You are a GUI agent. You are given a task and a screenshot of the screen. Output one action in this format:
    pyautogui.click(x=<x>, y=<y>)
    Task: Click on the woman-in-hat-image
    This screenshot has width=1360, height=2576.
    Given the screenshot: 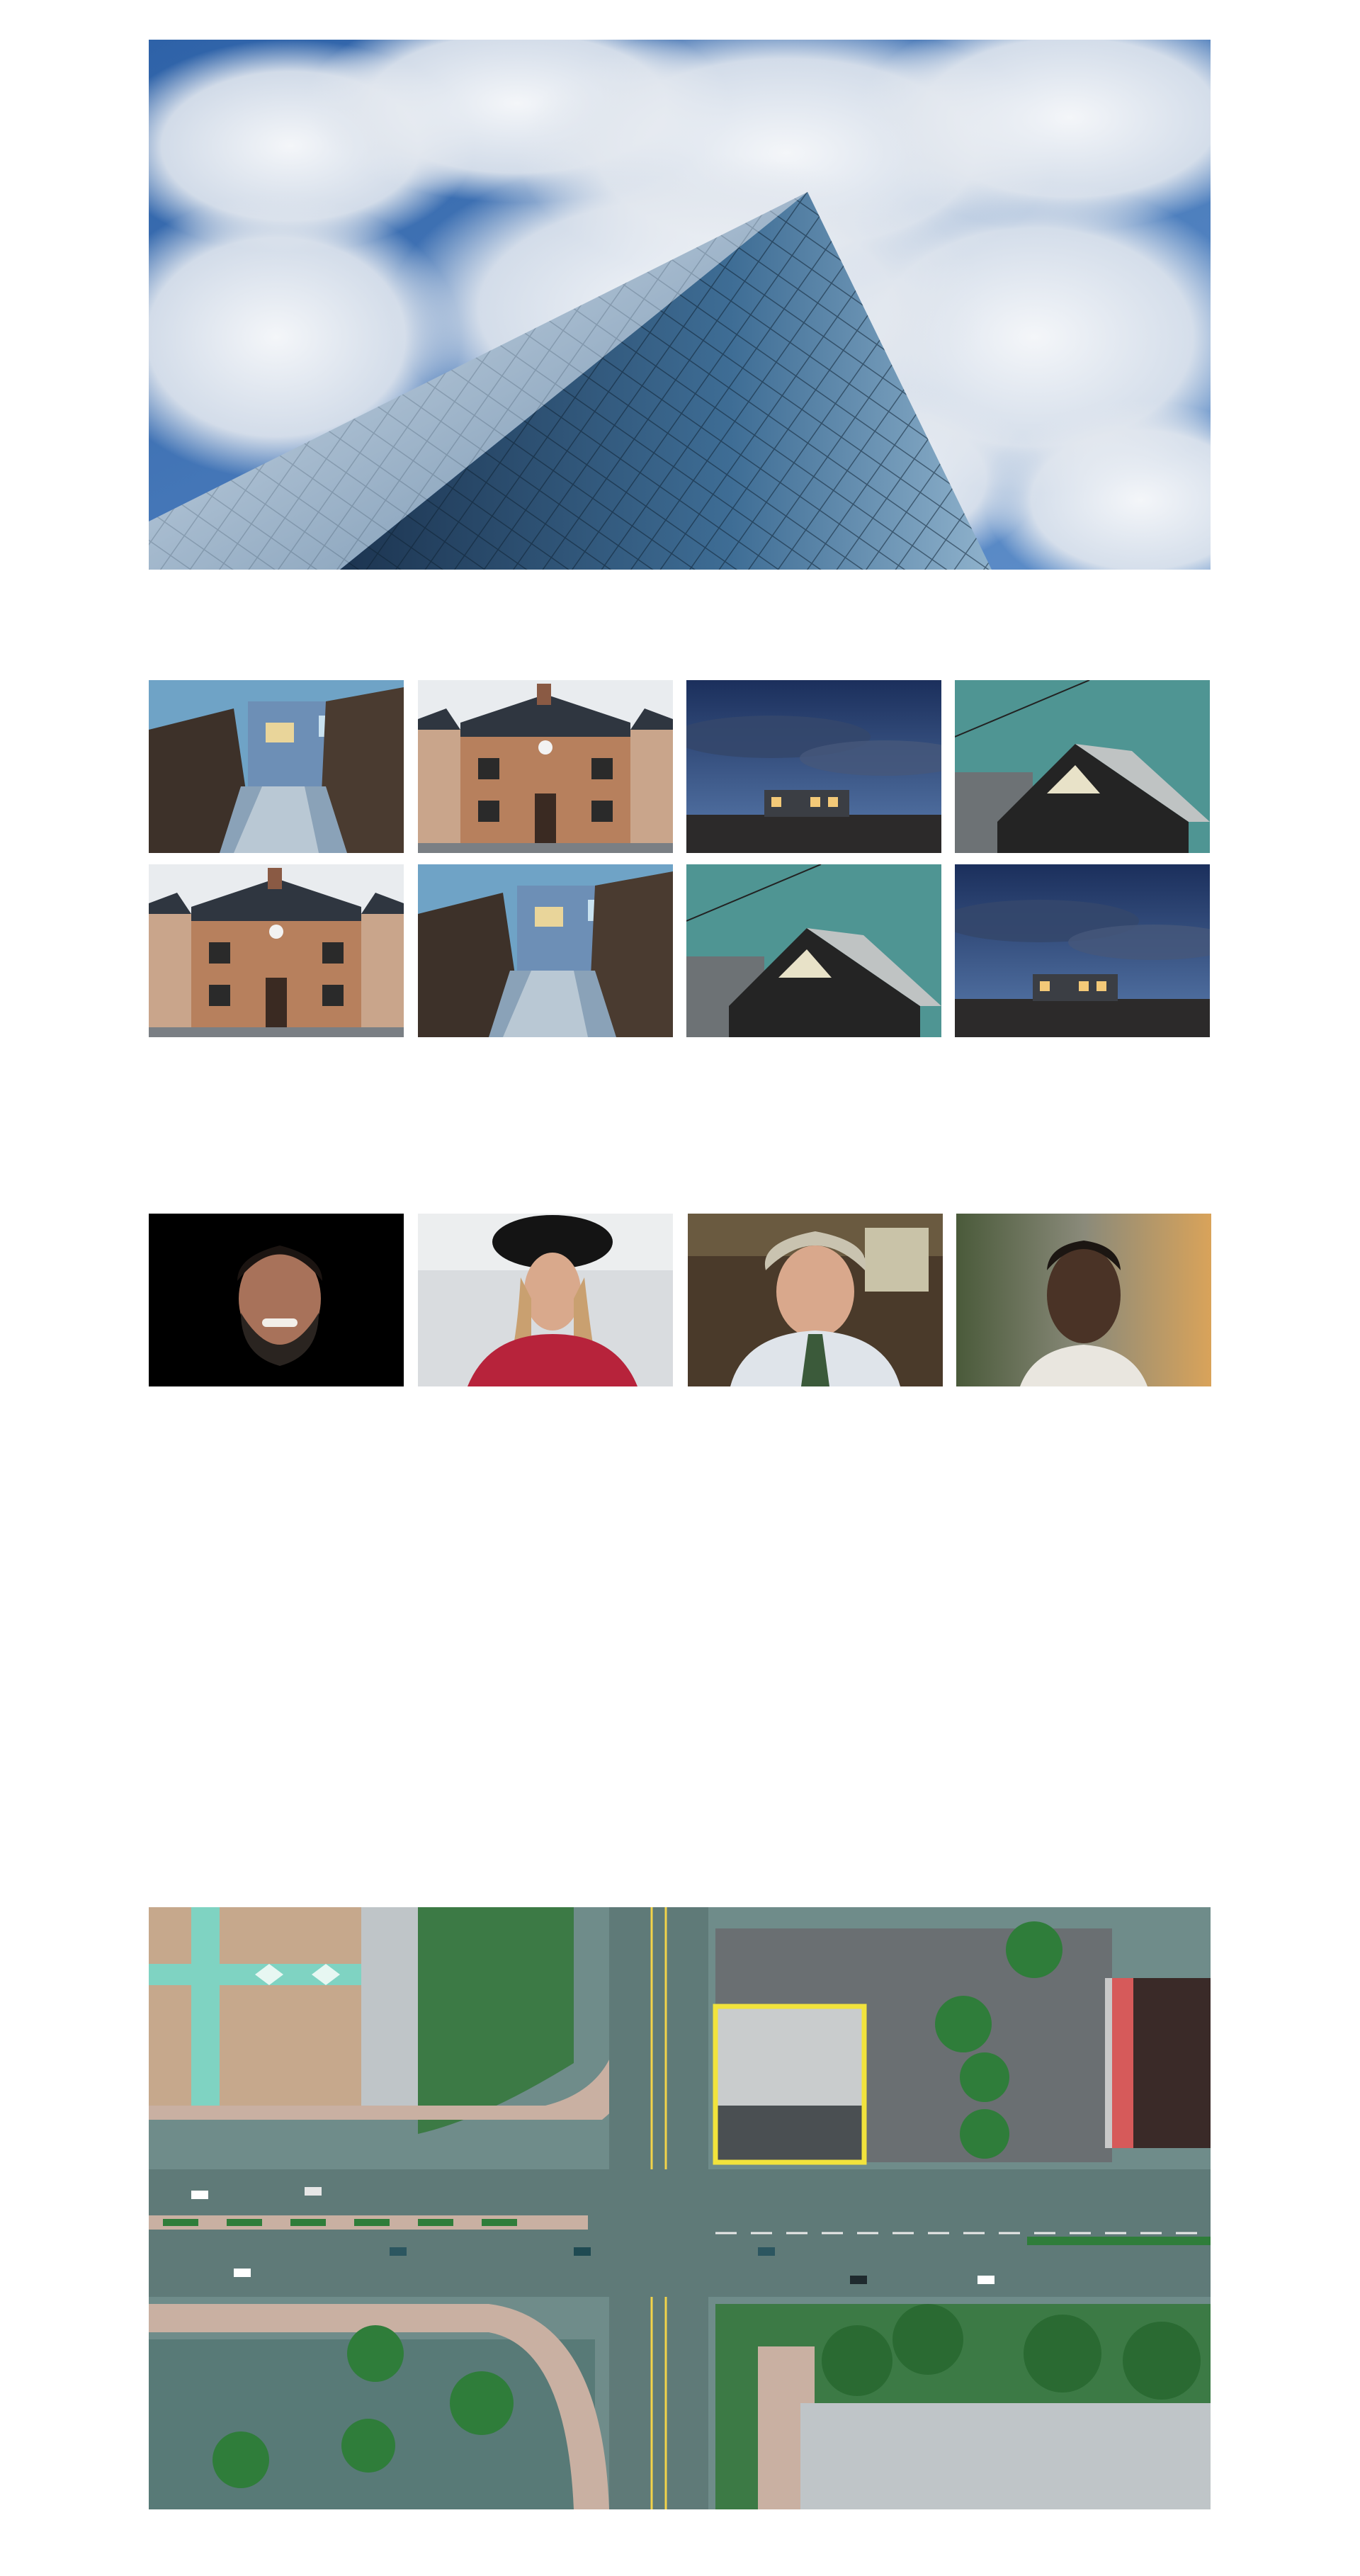 What is the action you would take?
    pyautogui.click(x=545, y=1300)
    